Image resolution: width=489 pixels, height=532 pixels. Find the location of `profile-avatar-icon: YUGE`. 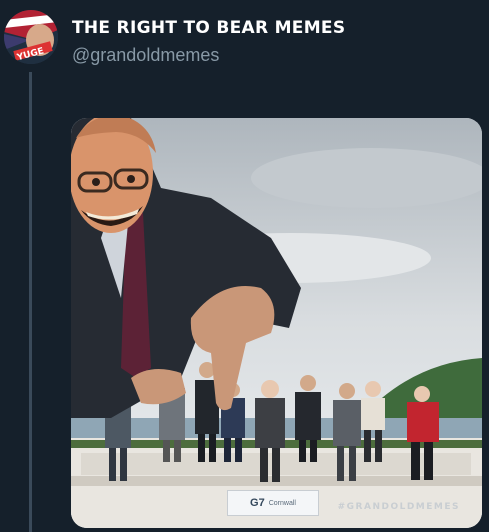

profile-avatar-icon: YUGE is located at coordinates (31, 37).